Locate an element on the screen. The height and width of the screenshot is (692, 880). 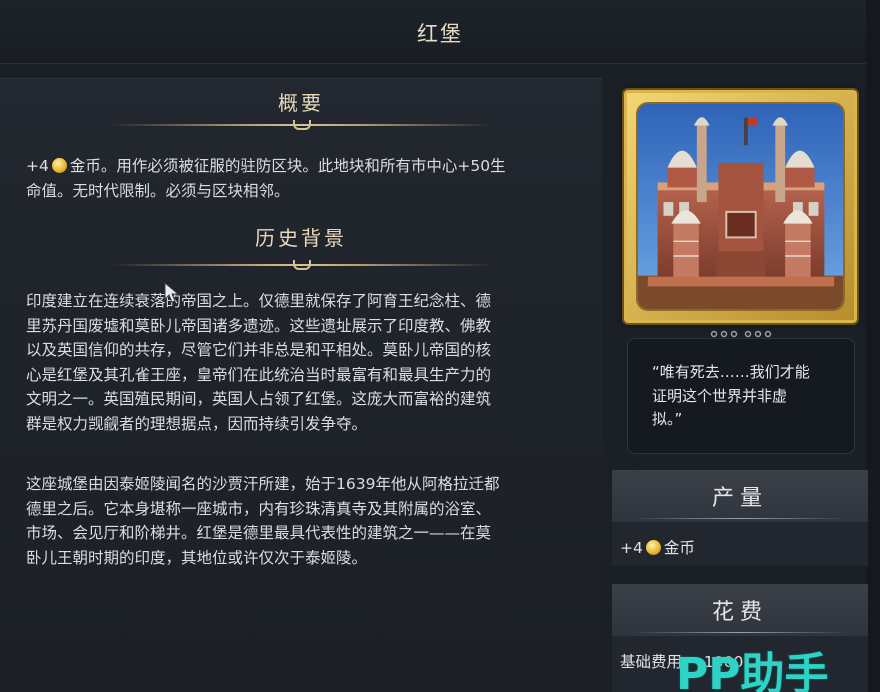
overview-line-2: 命值。无时代限制。必须与区块相邻。 is located at coordinates (158, 190).